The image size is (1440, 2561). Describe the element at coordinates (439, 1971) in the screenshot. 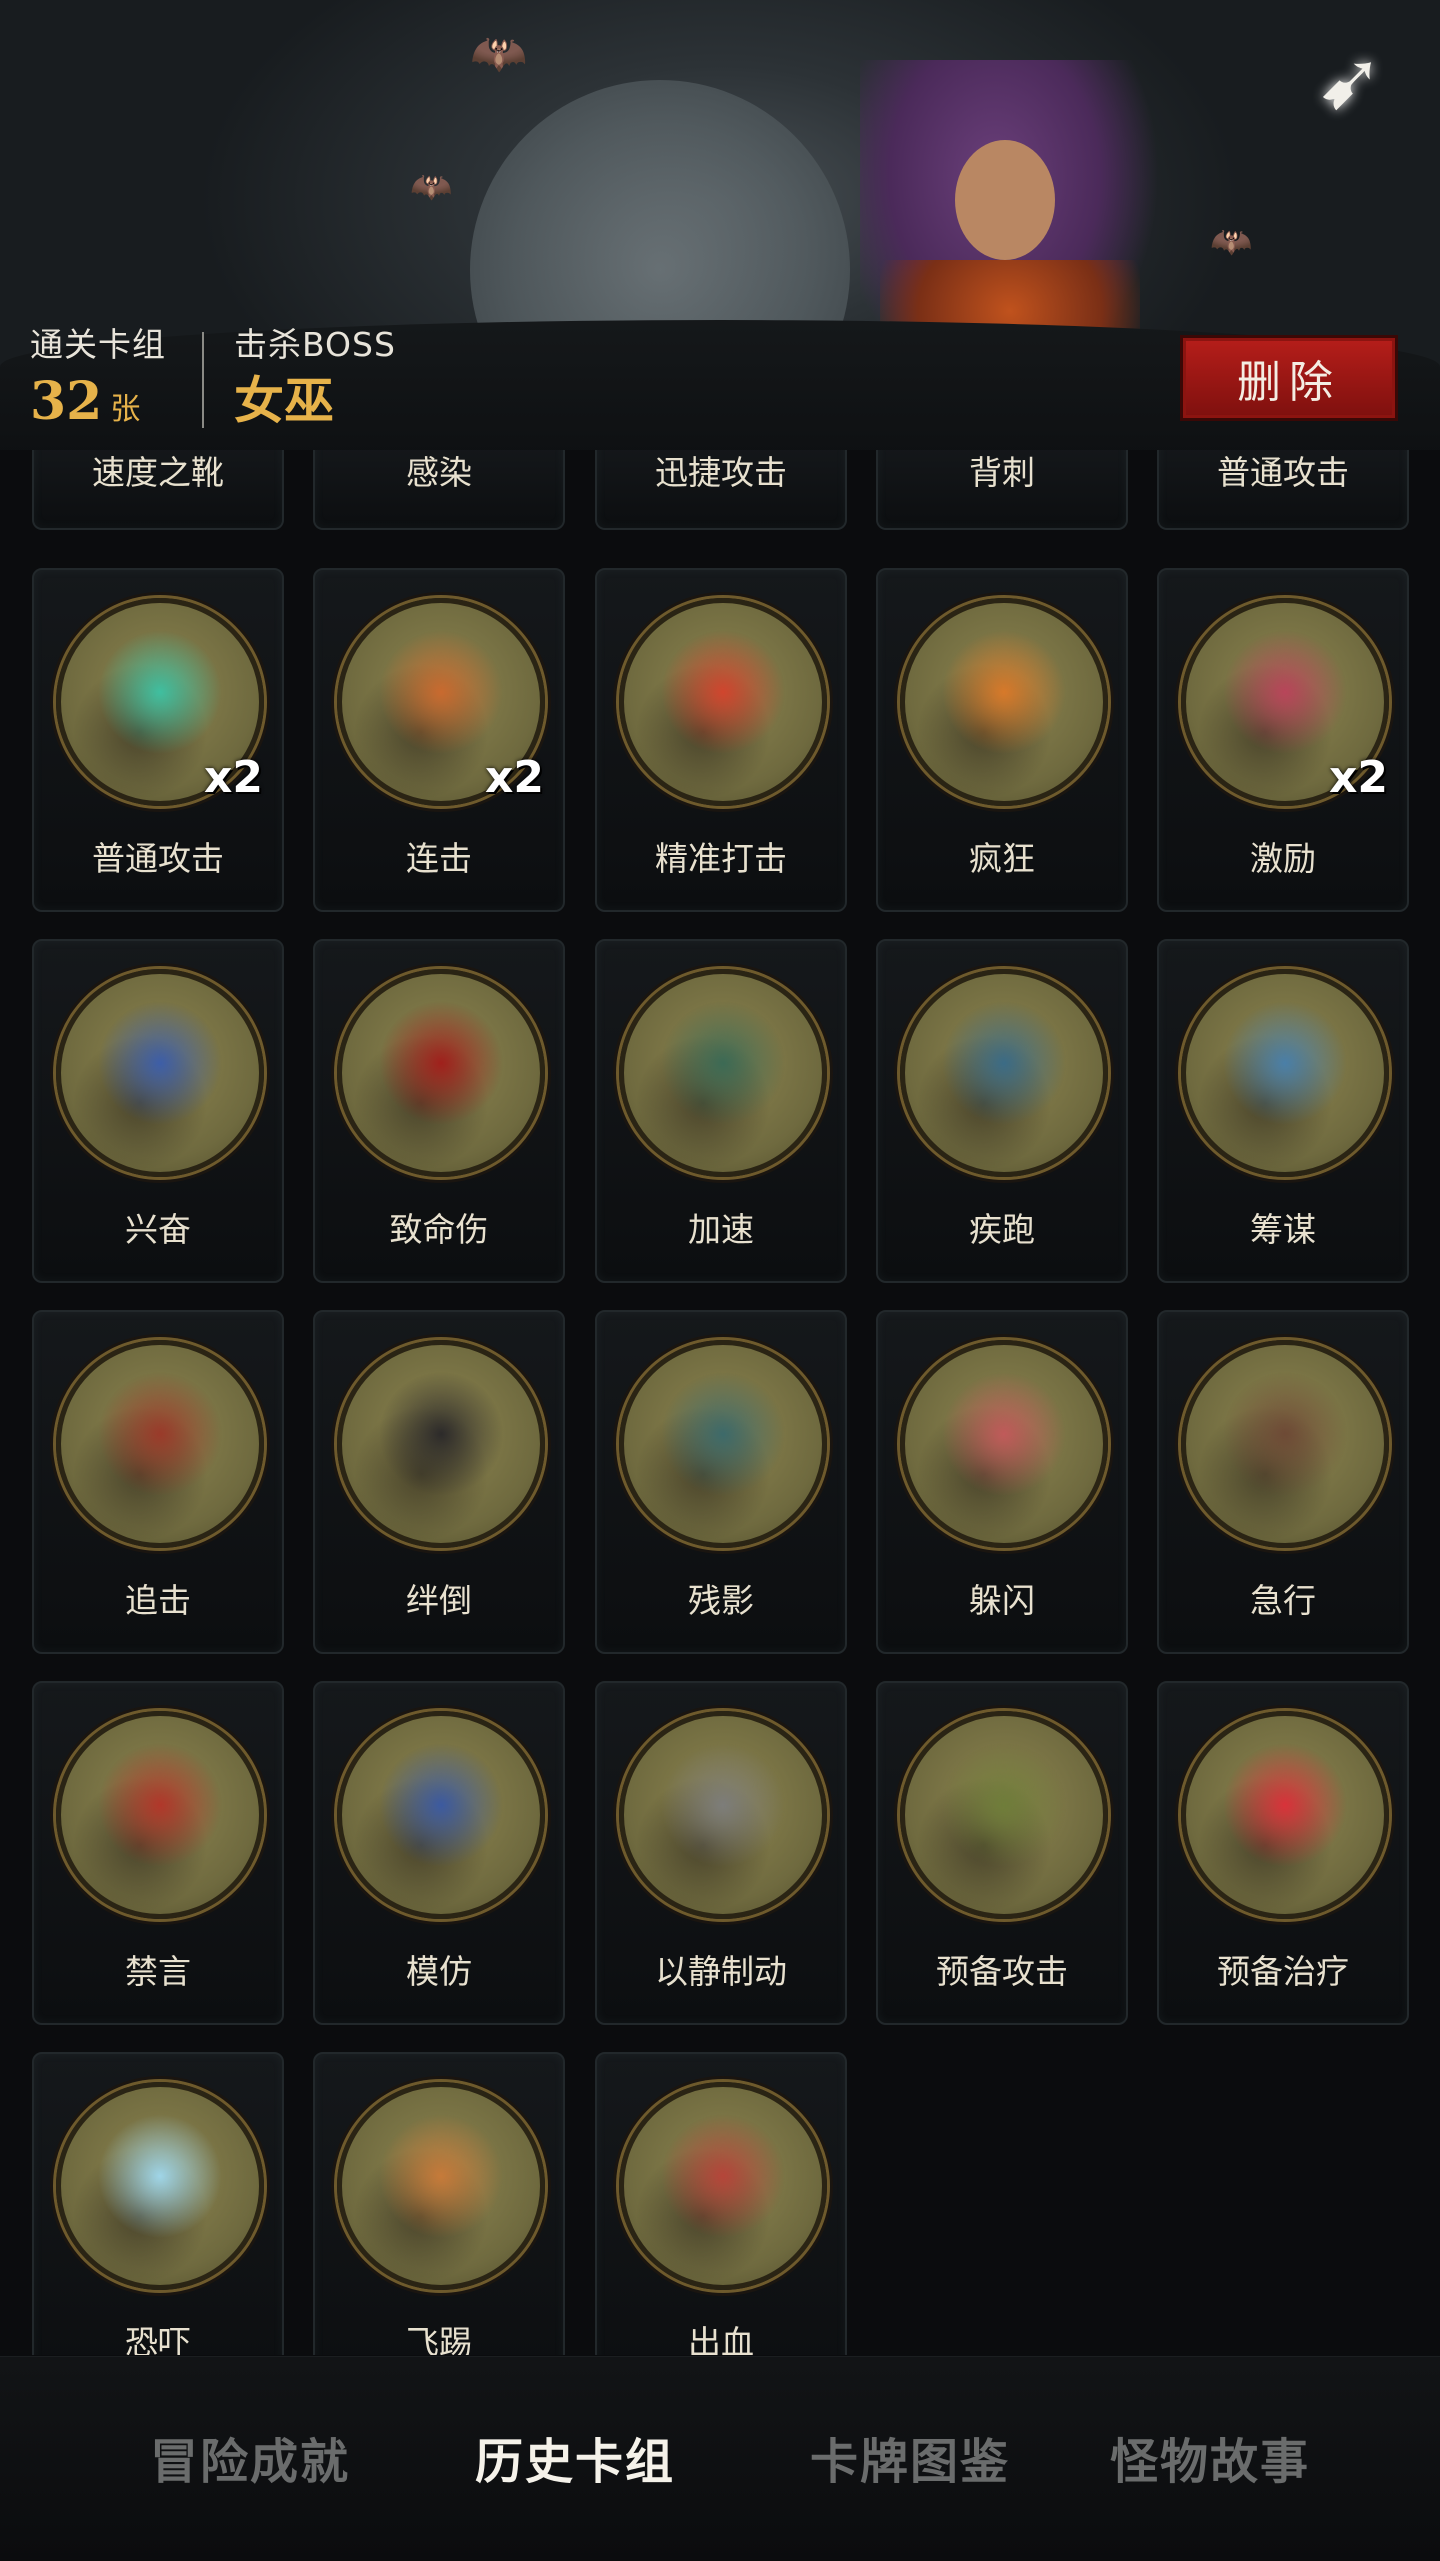

I see `card-name: 模仿` at that location.